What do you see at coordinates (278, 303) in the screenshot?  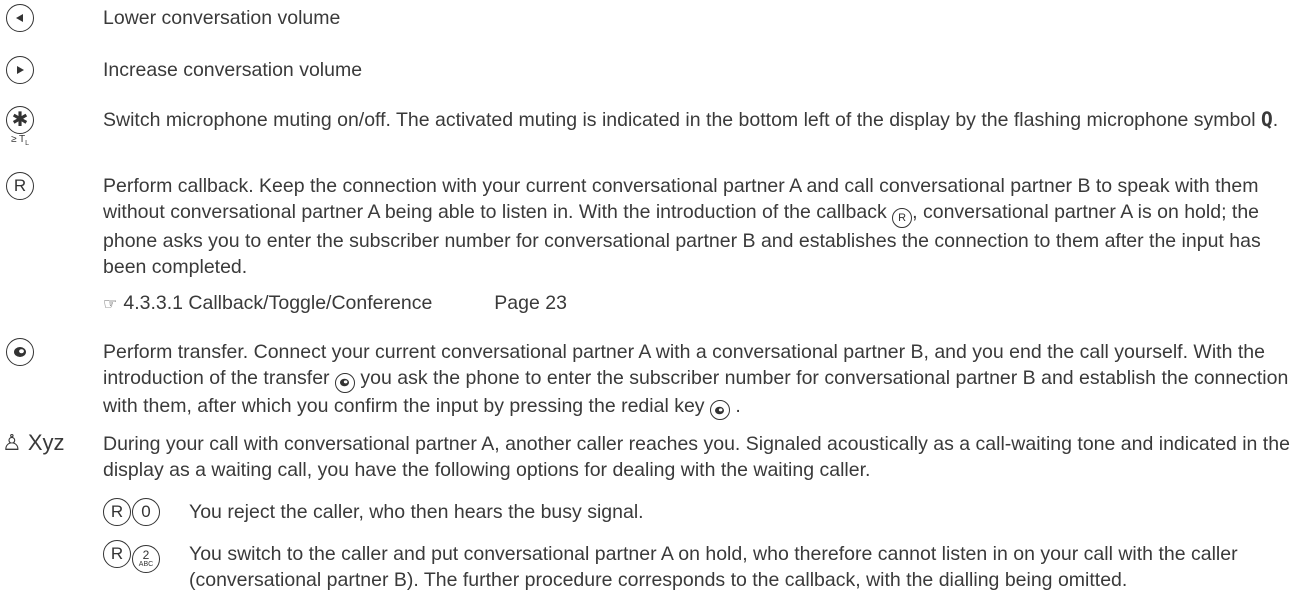 I see `section-reference-title: 4.3.3.1 Callback/Toggle/Conference` at bounding box center [278, 303].